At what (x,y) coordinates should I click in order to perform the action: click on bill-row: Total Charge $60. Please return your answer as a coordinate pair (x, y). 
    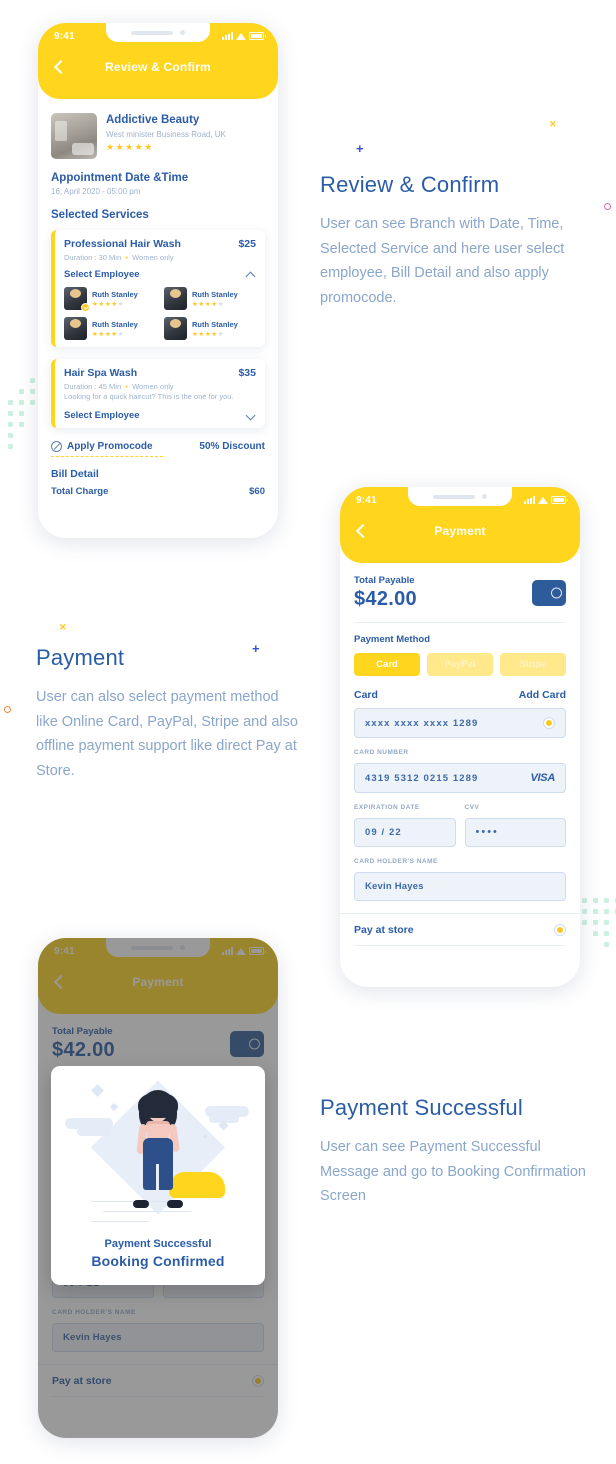
    Looking at the image, I should click on (158, 491).